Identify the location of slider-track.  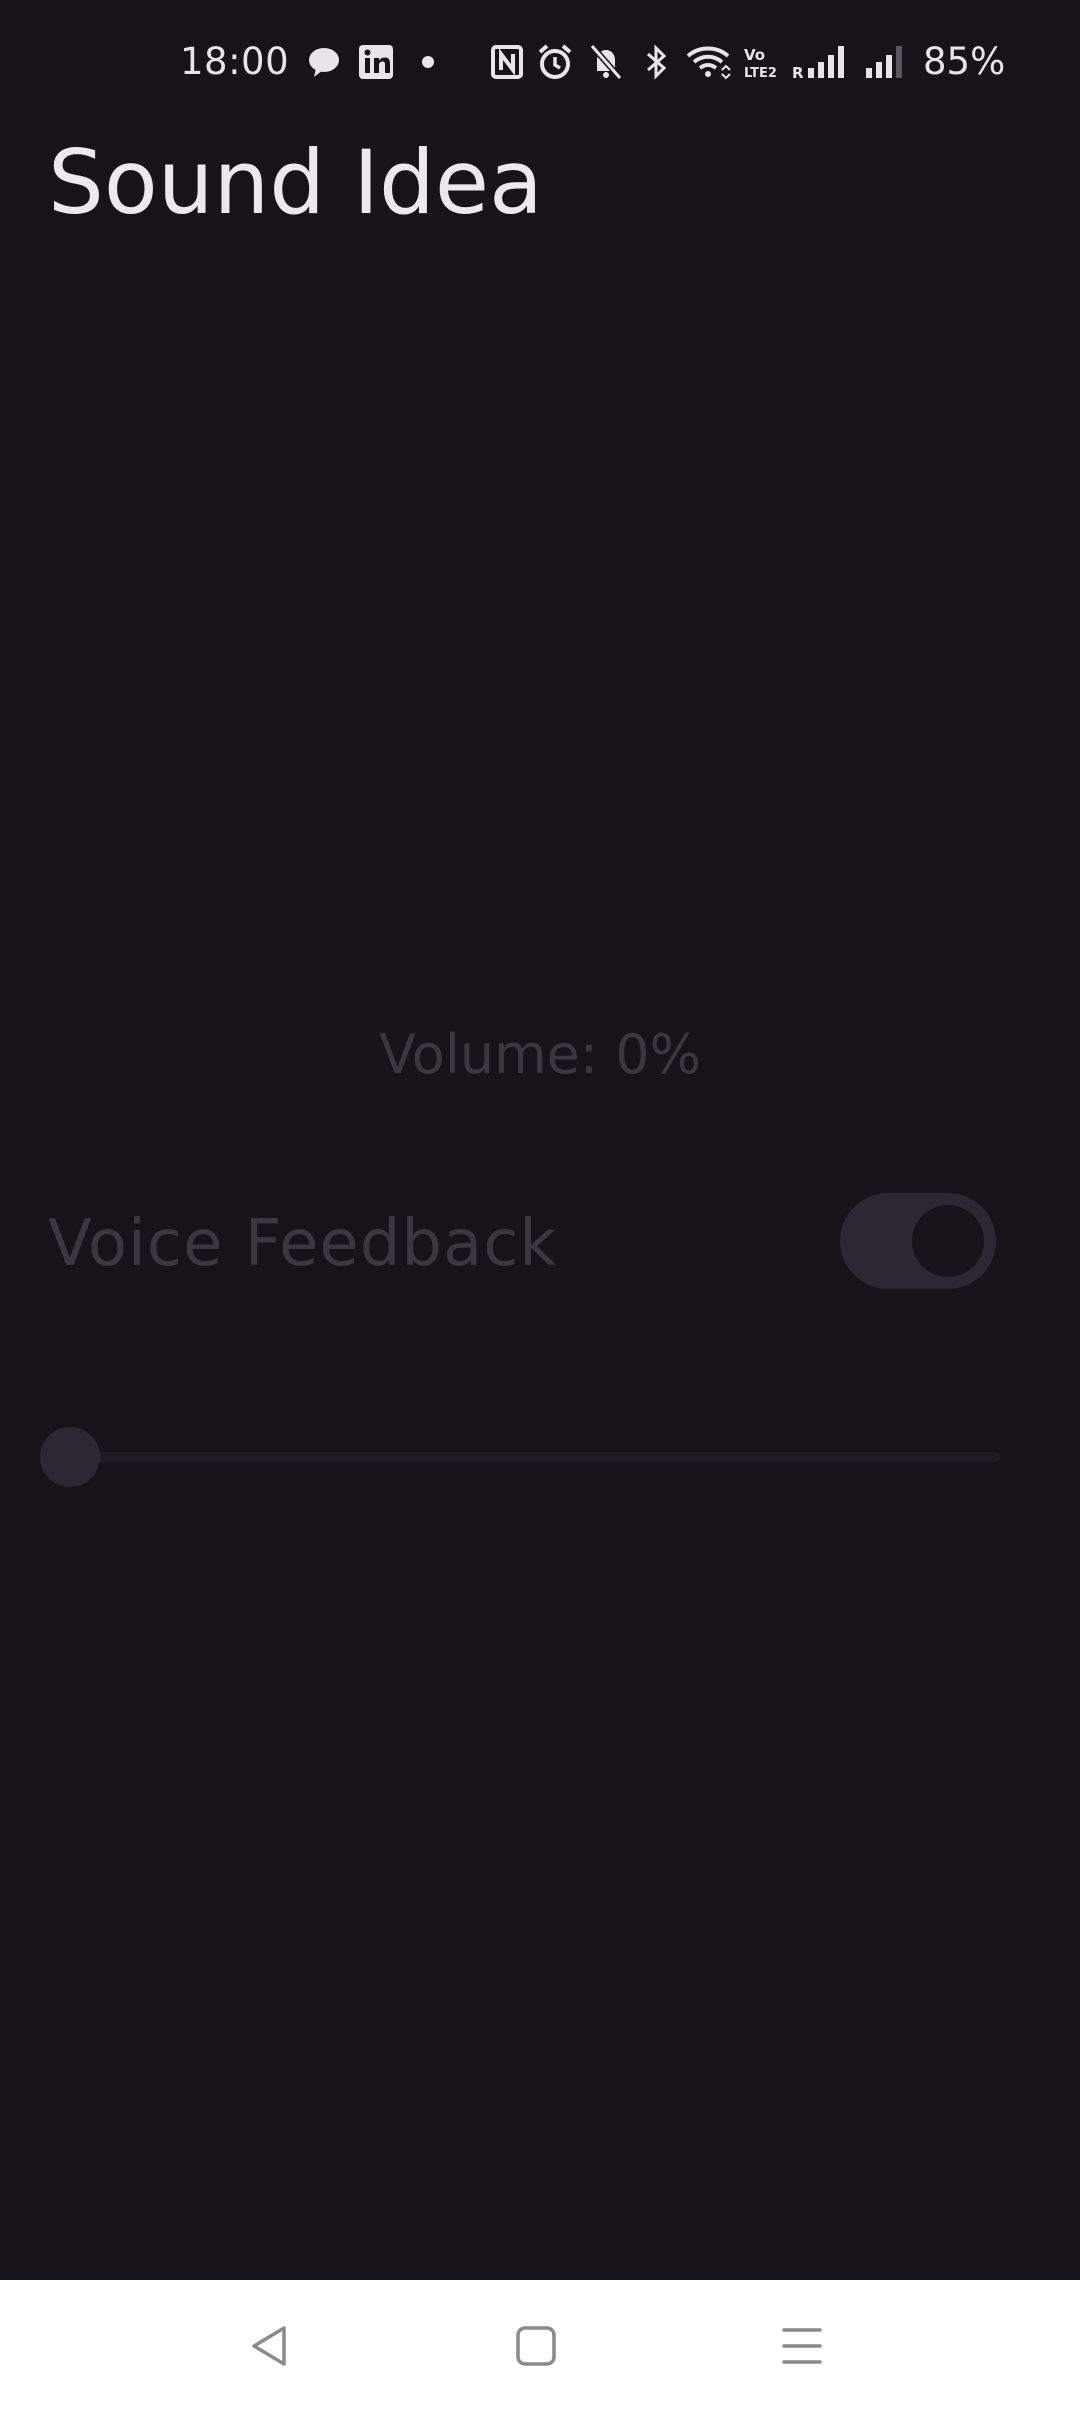
(536, 1457).